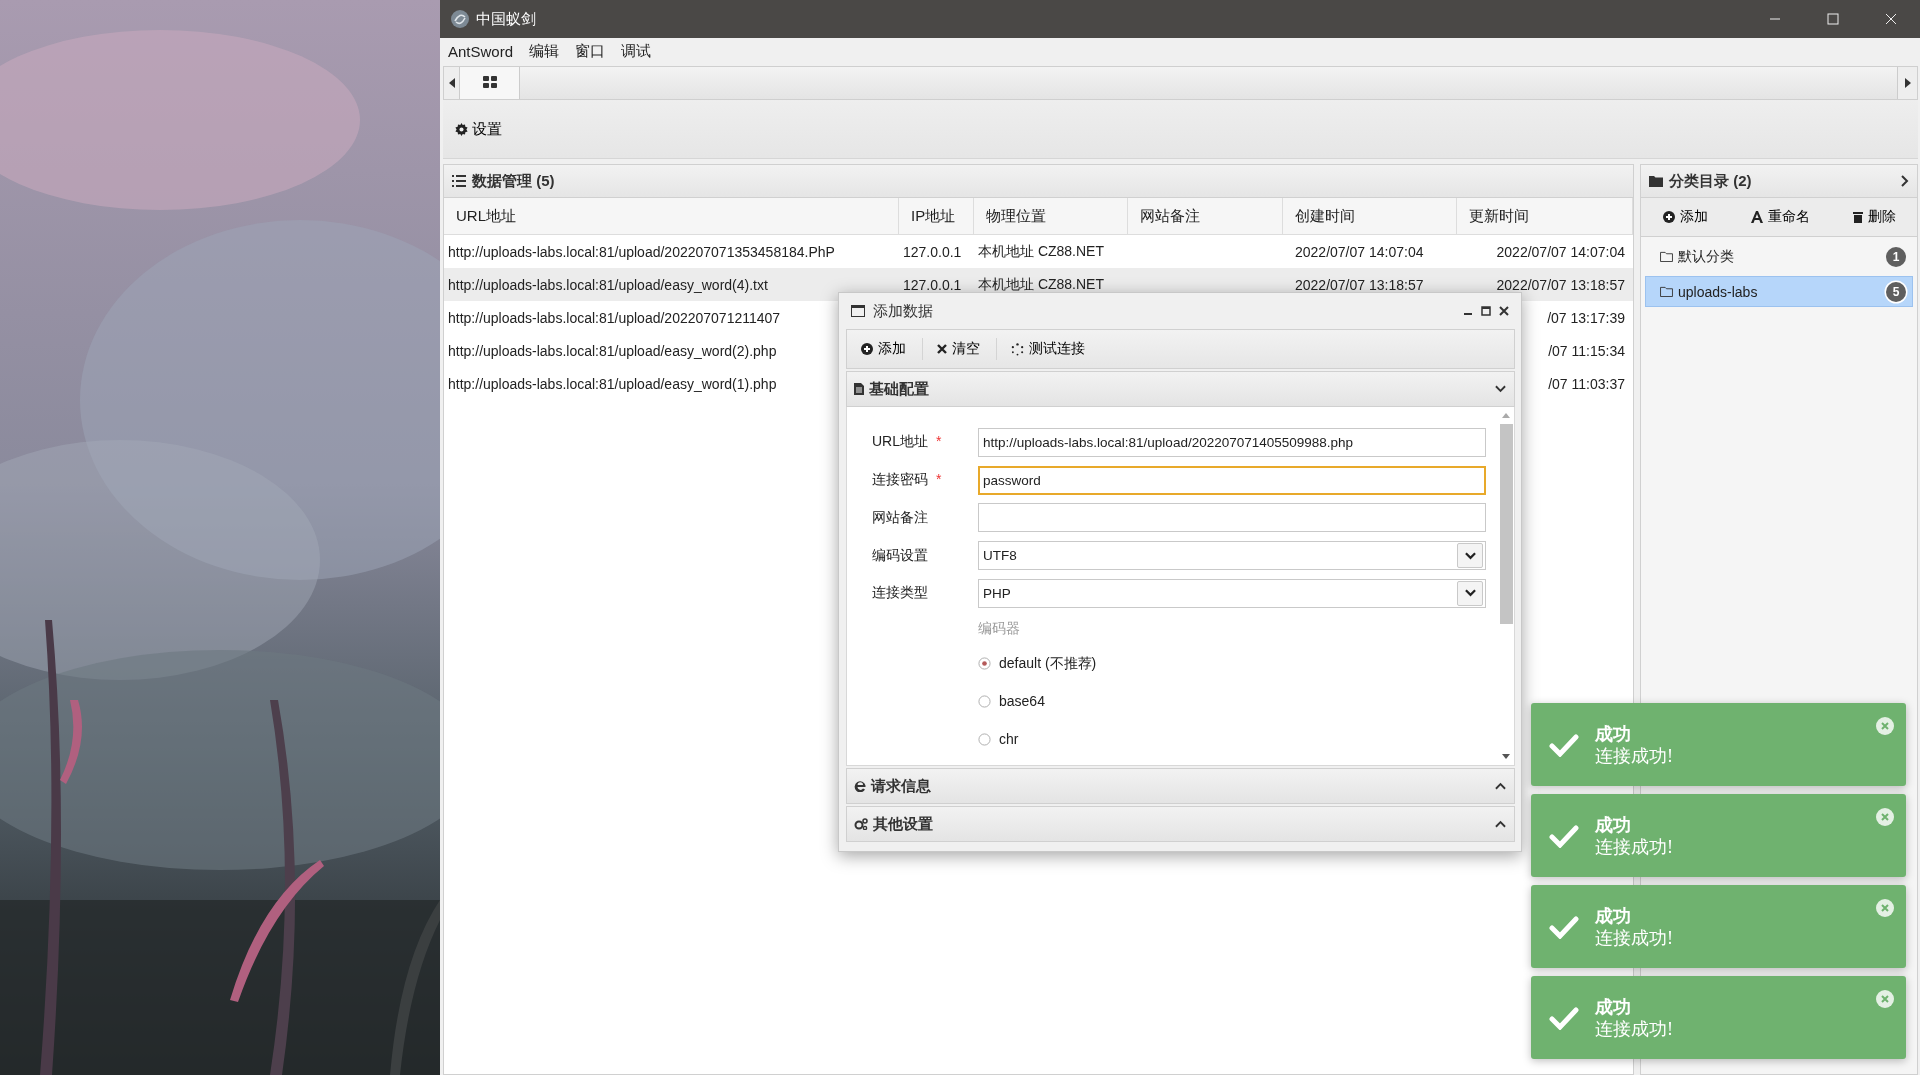 Image resolution: width=1920 pixels, height=1075 pixels. I want to click on list-icon, so click(459, 181).